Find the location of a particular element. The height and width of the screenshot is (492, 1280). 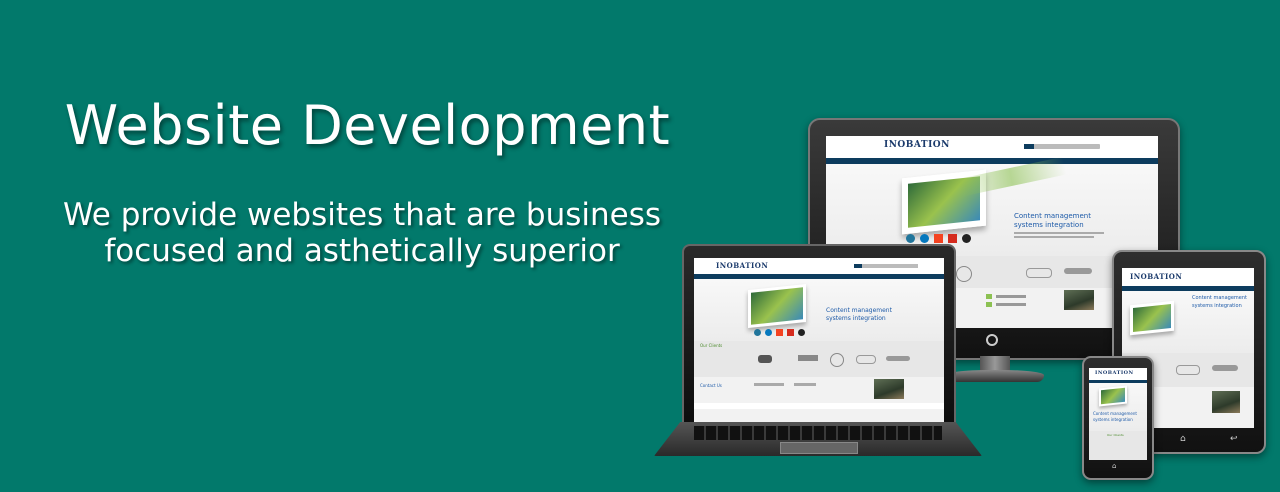

tablet-headline-line-2: systems integration is located at coordinates (1217, 306).